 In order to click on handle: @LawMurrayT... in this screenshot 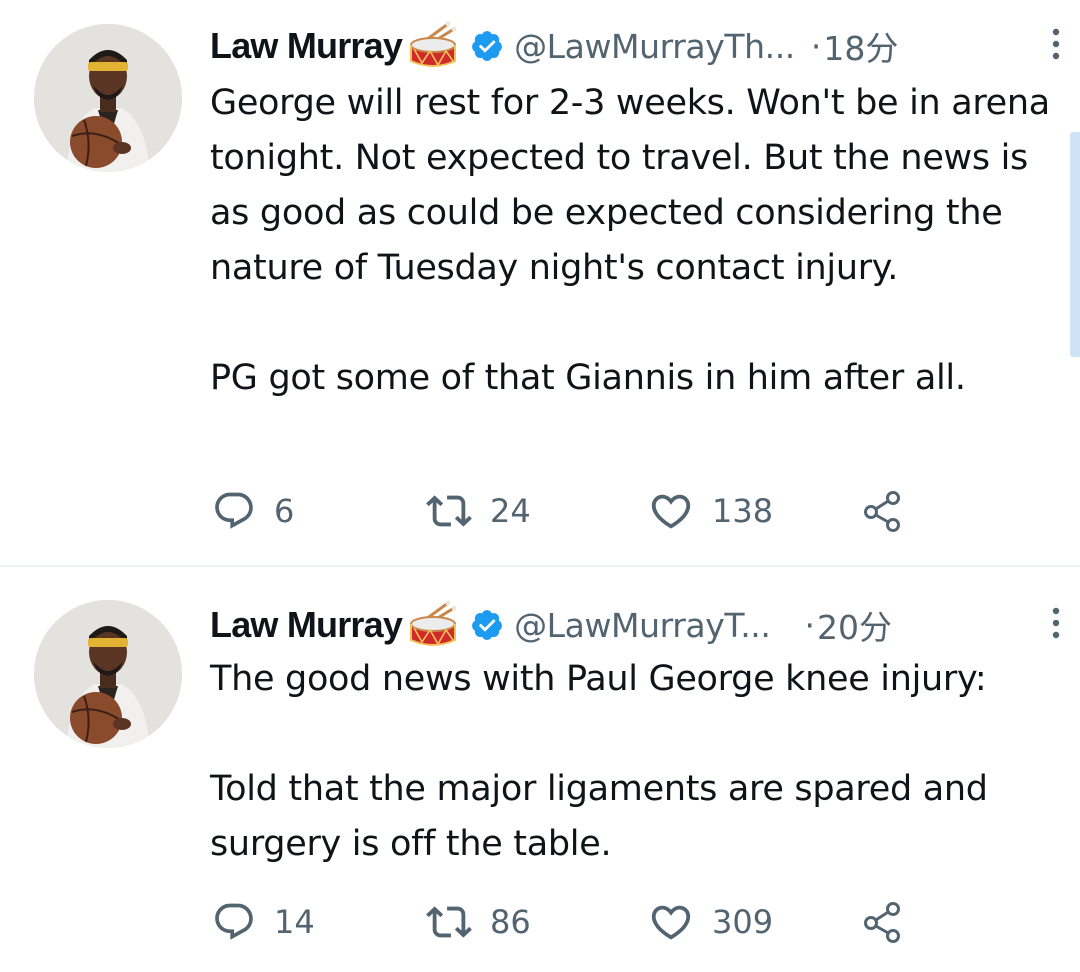, I will do `click(642, 625)`.